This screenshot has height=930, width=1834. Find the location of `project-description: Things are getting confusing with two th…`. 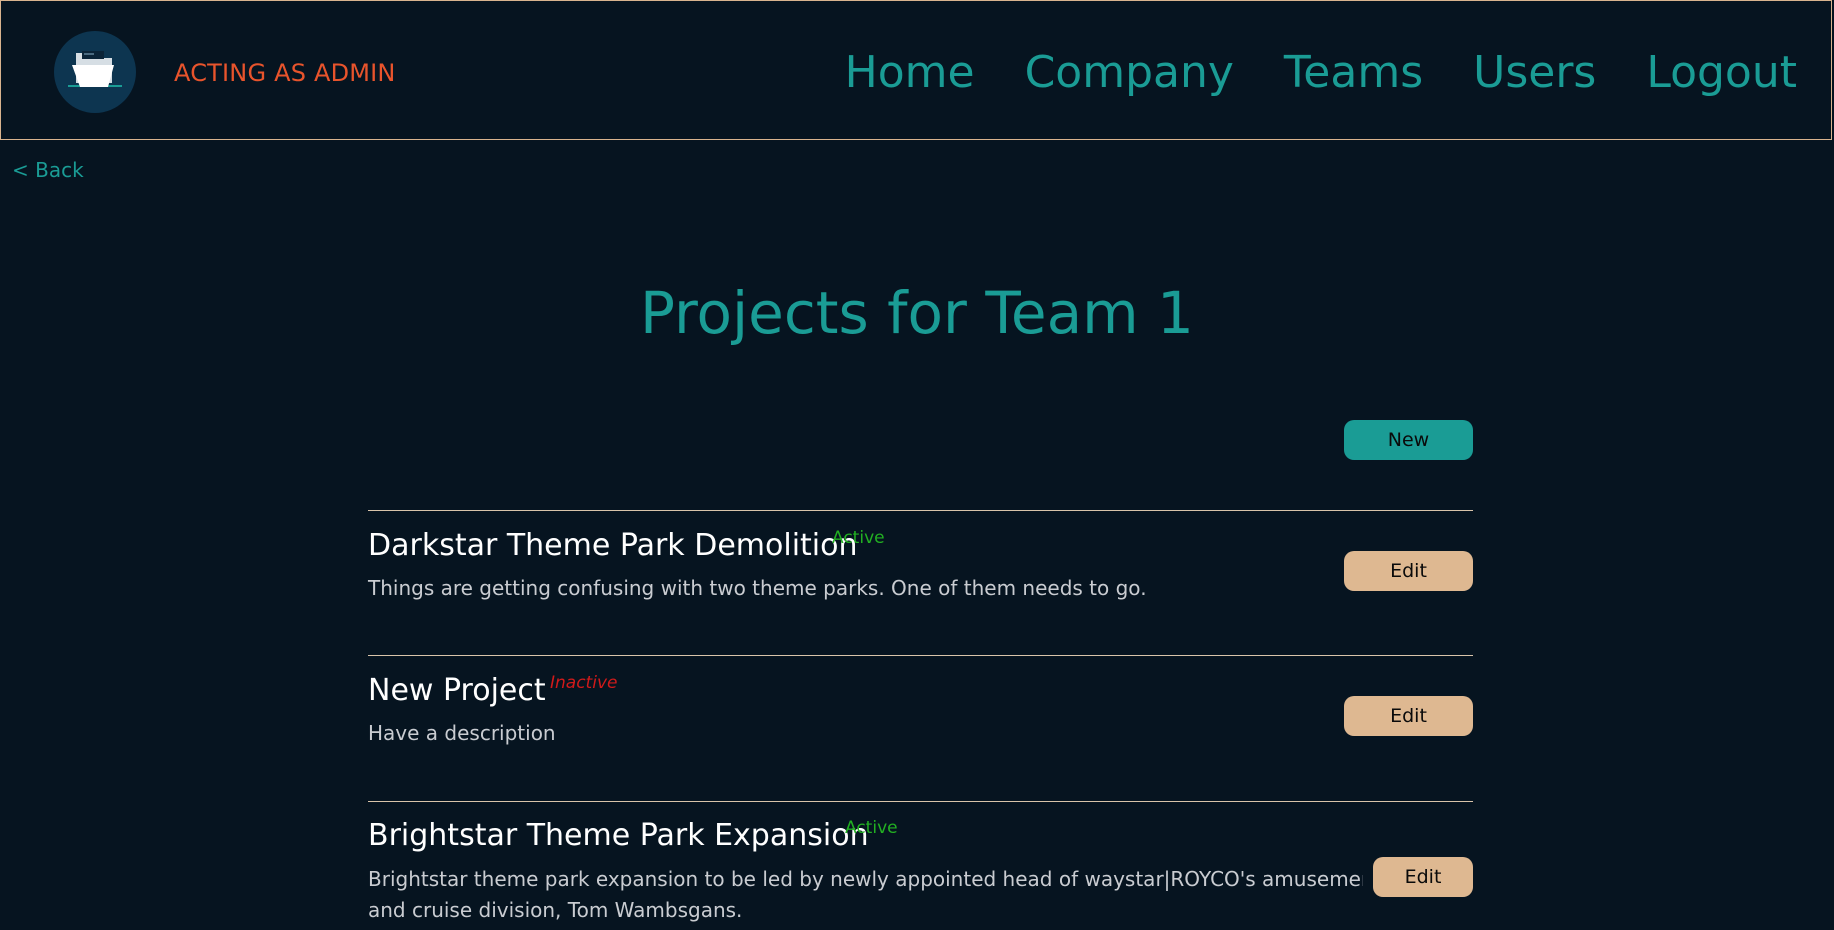

project-description: Things are getting confusing with two th… is located at coordinates (757, 588).